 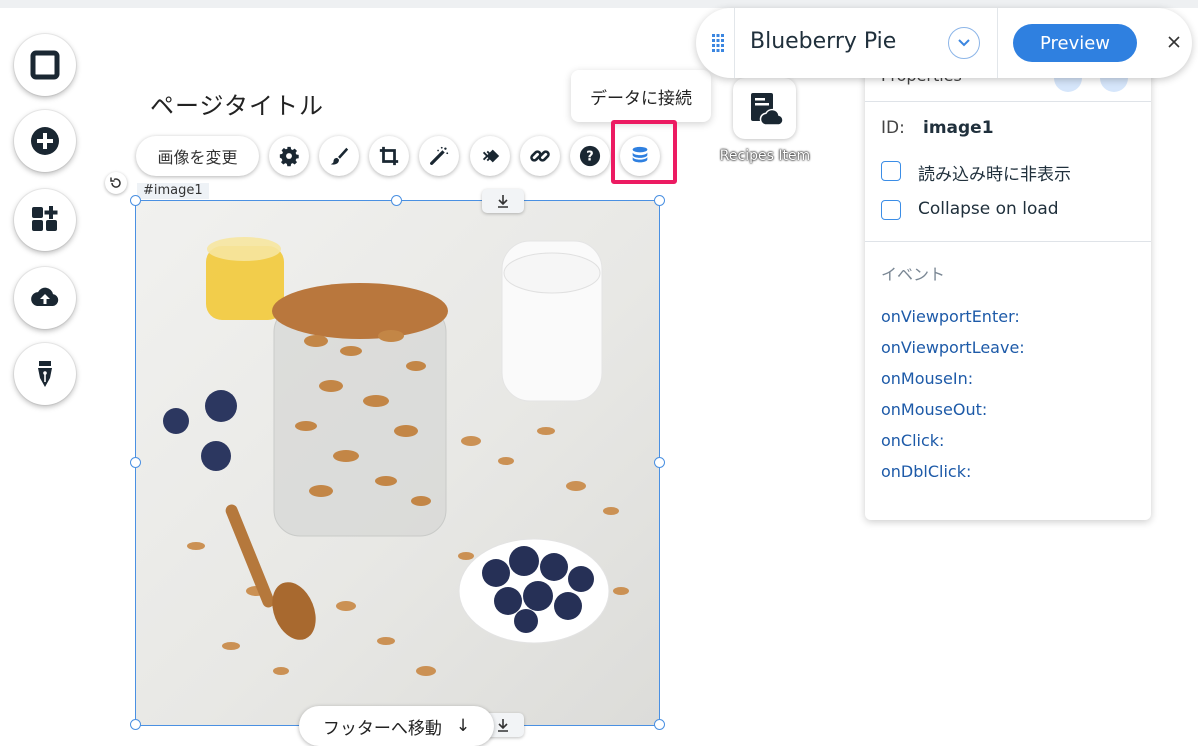 I want to click on settings-icon, so click(x=289, y=156).